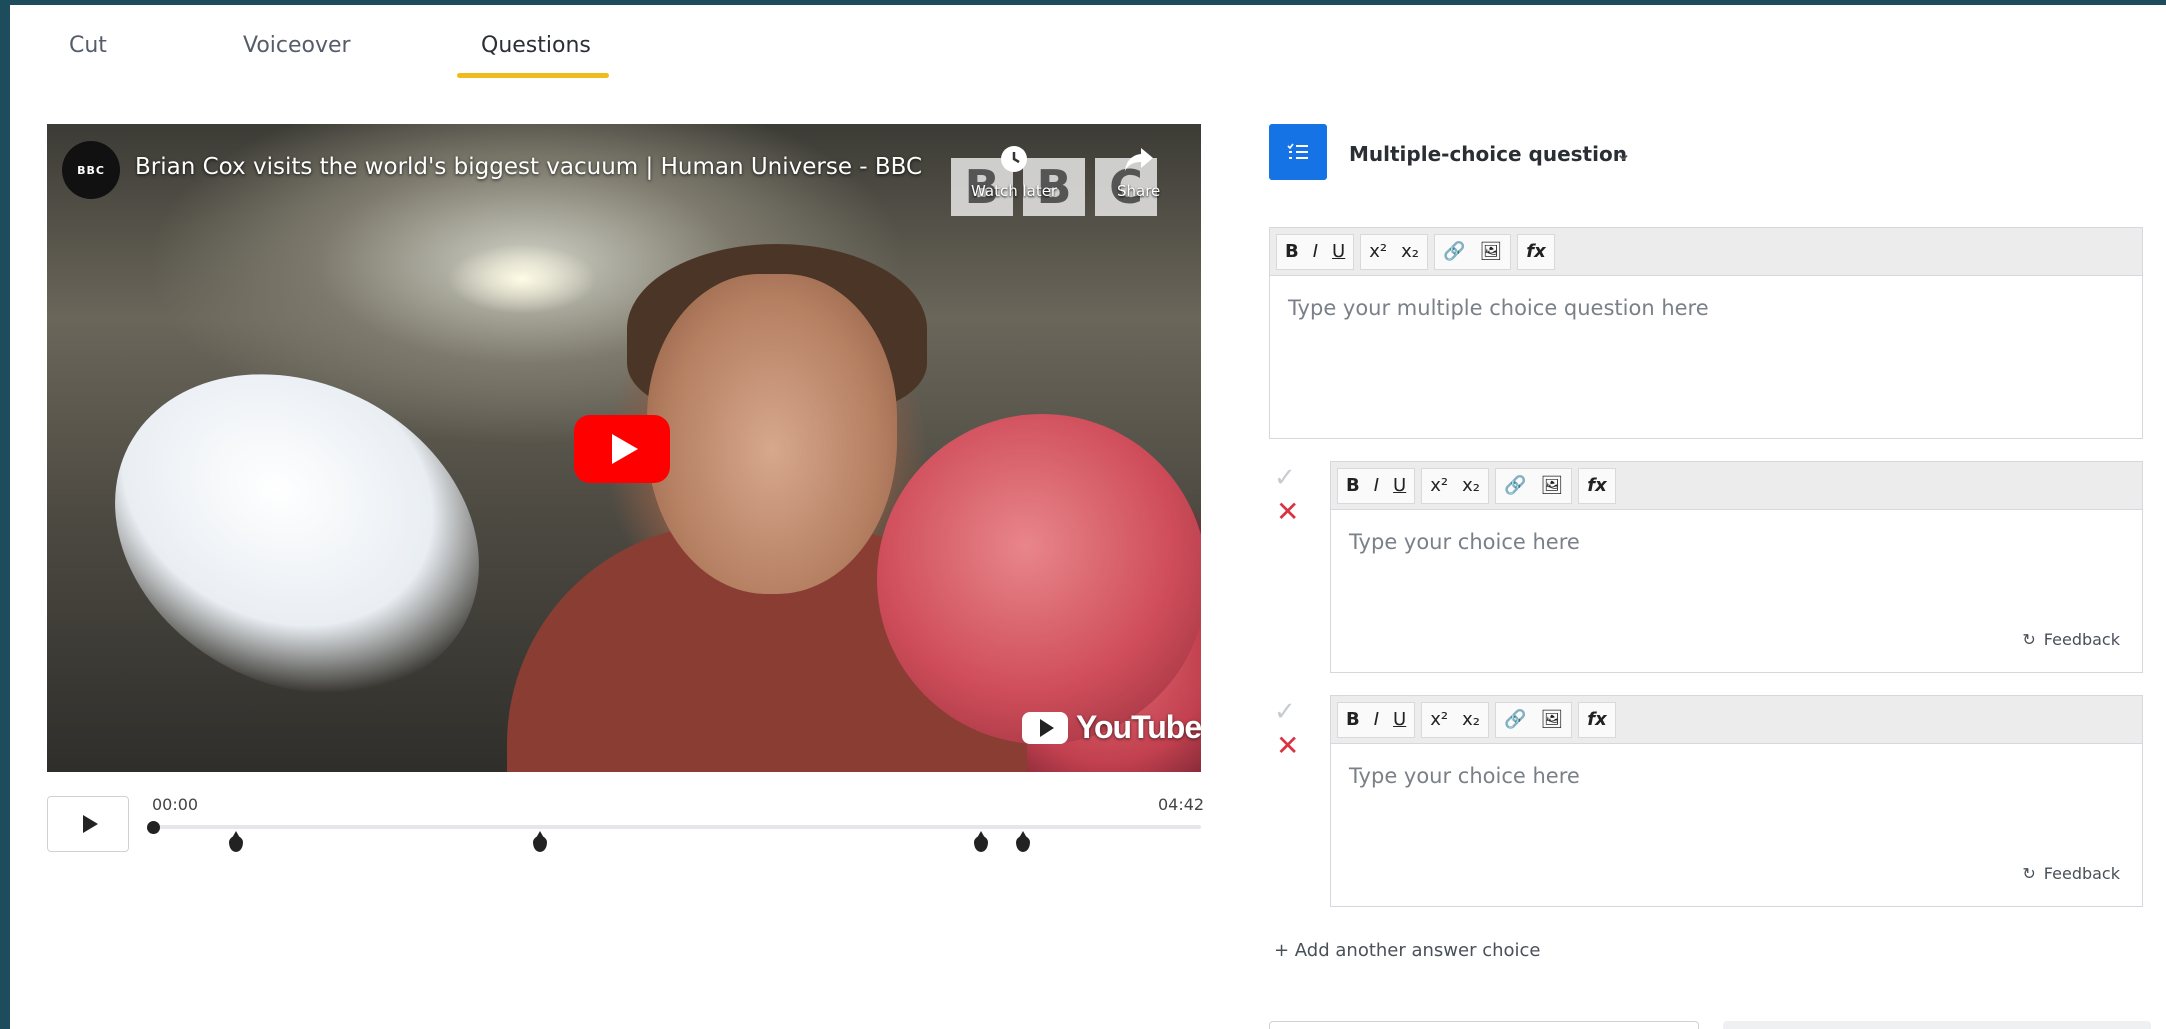  What do you see at coordinates (297, 45) in the screenshot?
I see `tab-voiceover: Voiceover` at bounding box center [297, 45].